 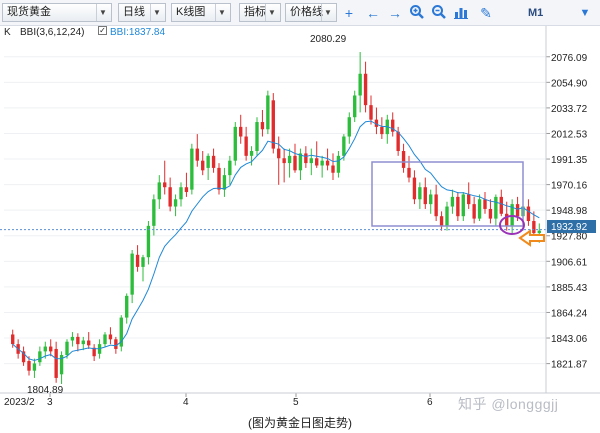 What do you see at coordinates (439, 13) in the screenshot?
I see `zoom-out-icon` at bounding box center [439, 13].